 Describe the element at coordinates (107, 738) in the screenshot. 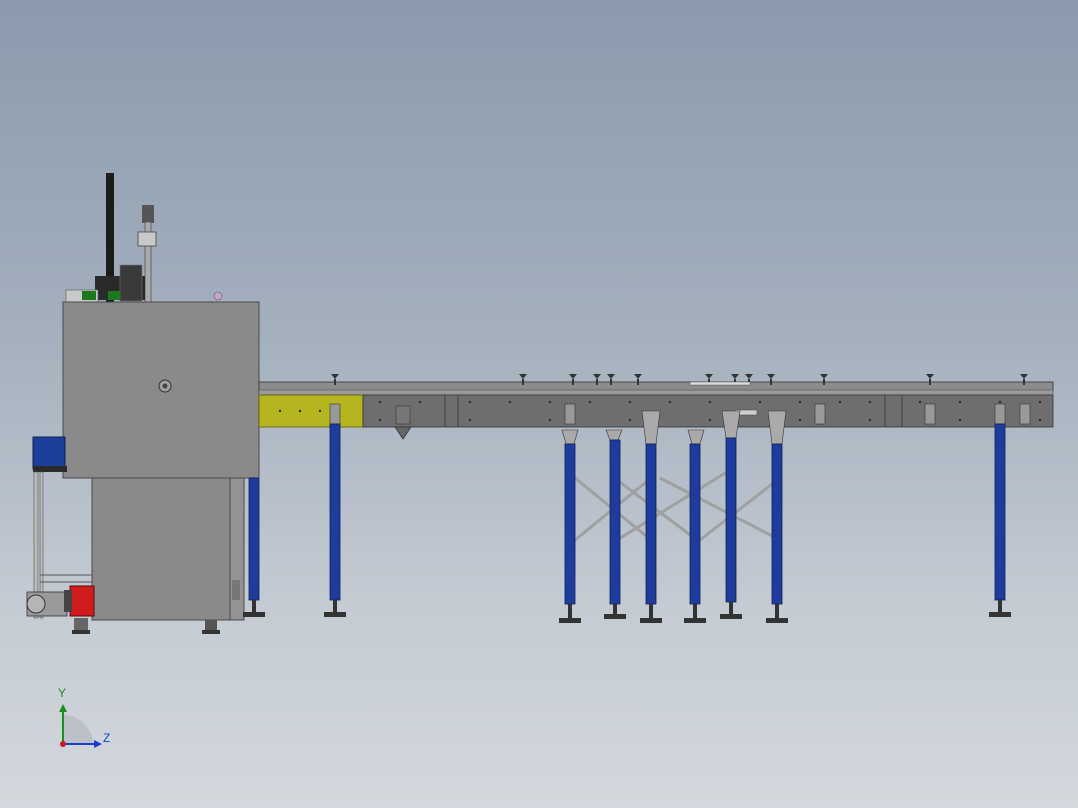

I see `triad-z-label: Z` at that location.